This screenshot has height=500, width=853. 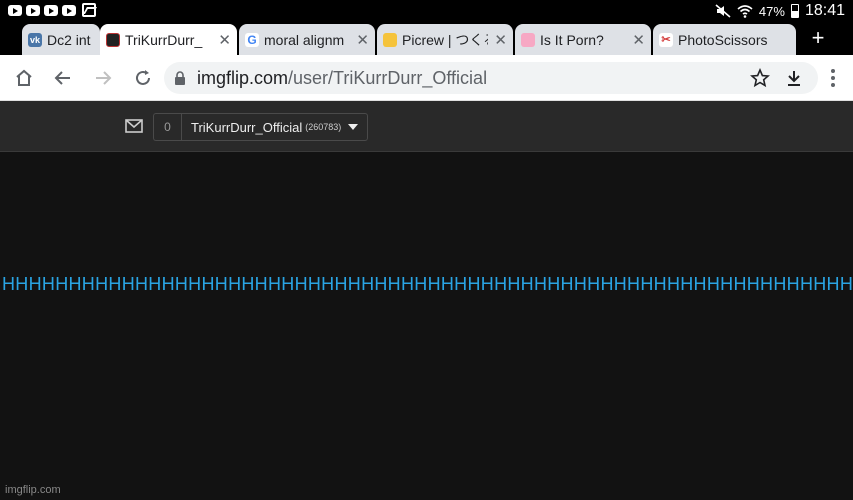 What do you see at coordinates (323, 127) in the screenshot?
I see `user-points: (260783)` at bounding box center [323, 127].